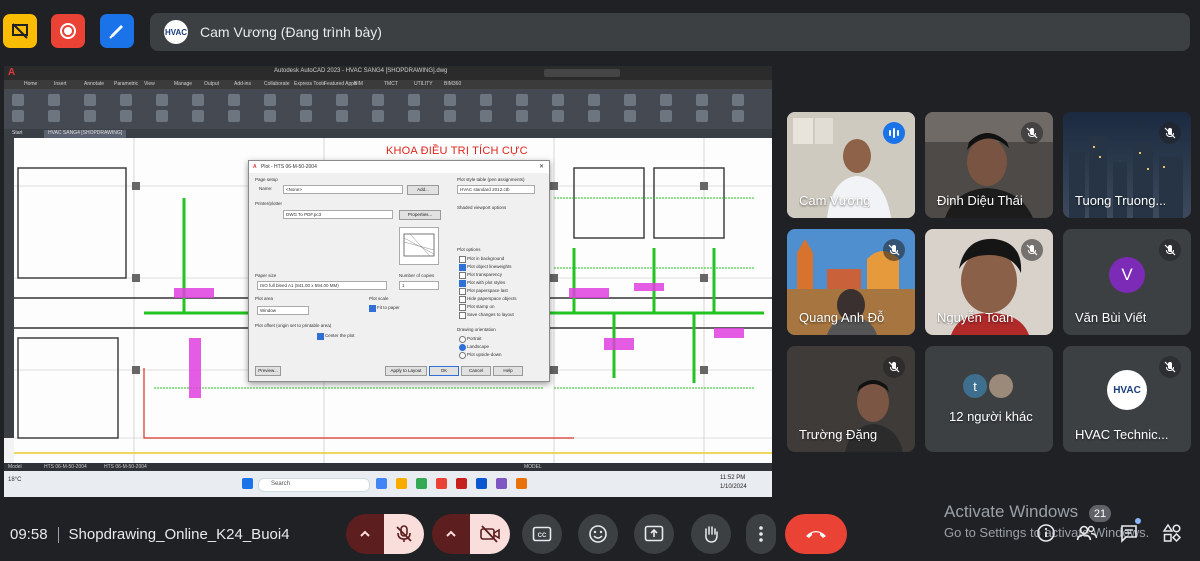  I want to click on people-icon, so click(1087, 533).